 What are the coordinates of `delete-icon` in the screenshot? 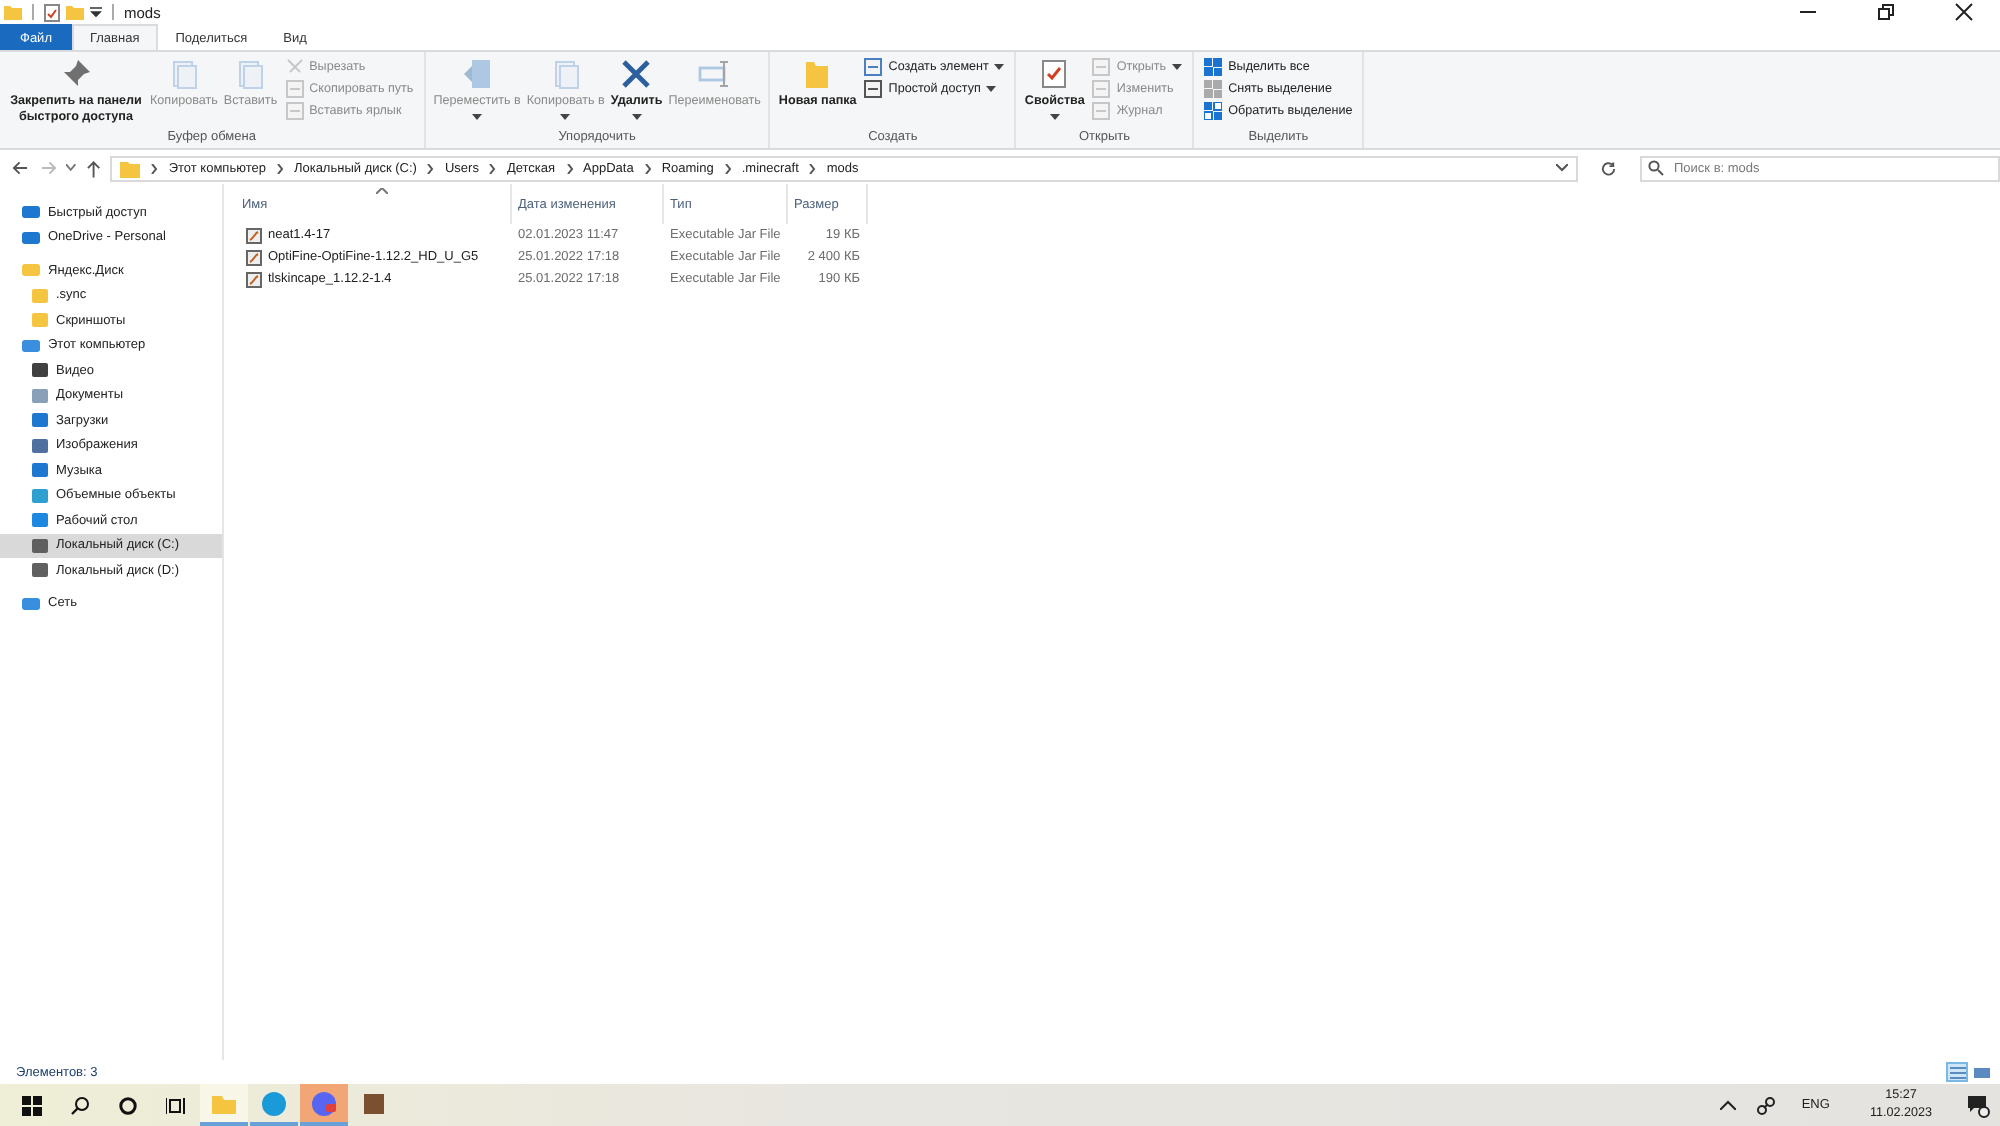 It's located at (636, 74).